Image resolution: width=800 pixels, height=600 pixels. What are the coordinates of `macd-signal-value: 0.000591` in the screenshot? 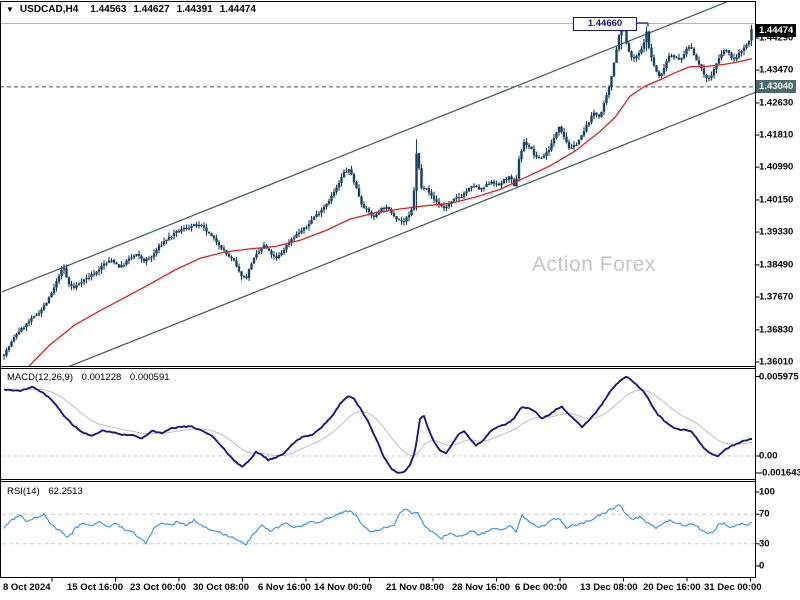 It's located at (149, 377).